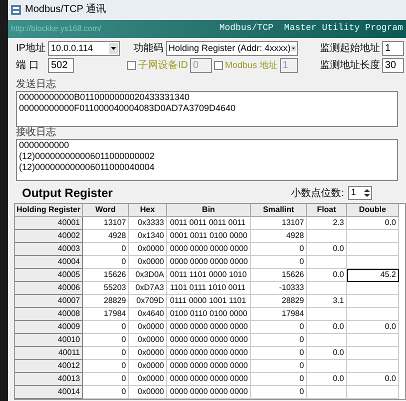 This screenshot has height=401, width=406. What do you see at coordinates (209, 288) in the screenshot?
I see `table-cell: 1101 0111 1010 0011` at bounding box center [209, 288].